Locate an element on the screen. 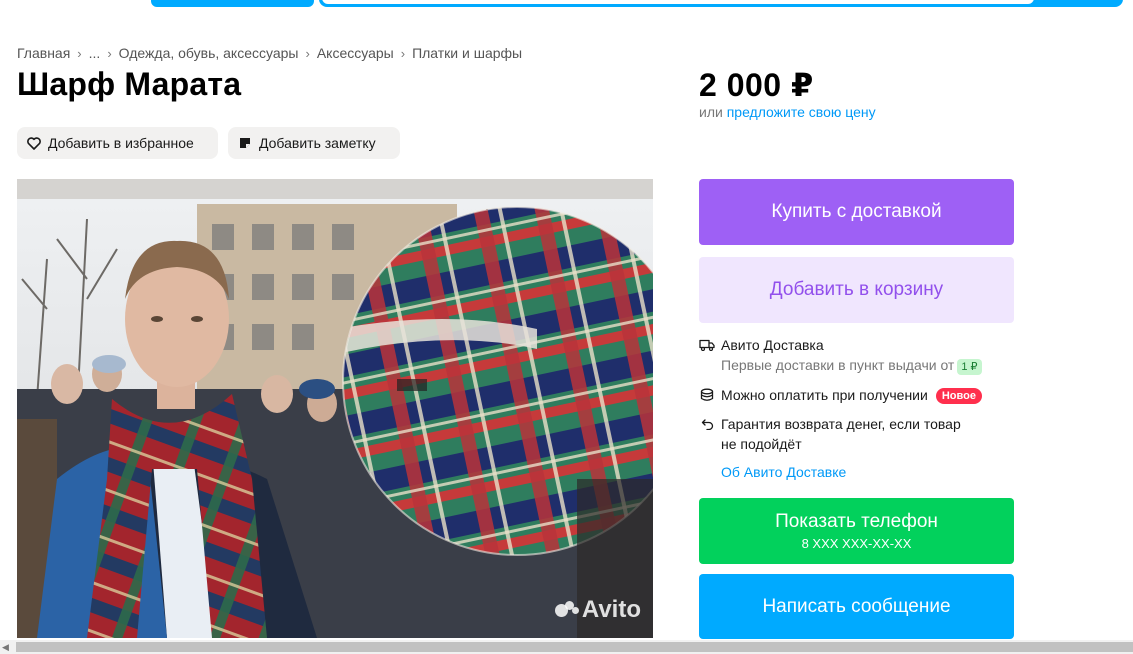  price-offer-prefix: или is located at coordinates (711, 112).